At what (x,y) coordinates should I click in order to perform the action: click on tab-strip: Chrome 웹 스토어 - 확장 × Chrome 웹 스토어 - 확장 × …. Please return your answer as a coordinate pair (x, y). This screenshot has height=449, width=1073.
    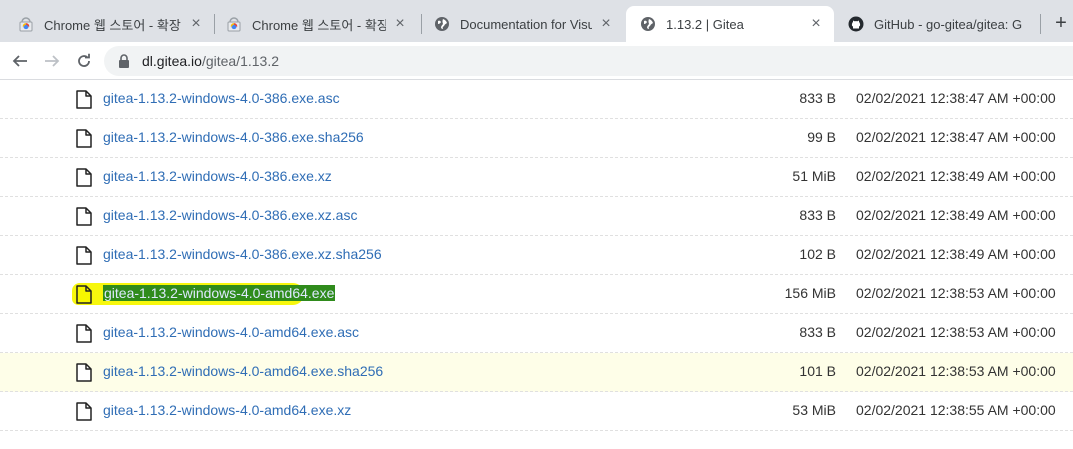
    Looking at the image, I should click on (536, 21).